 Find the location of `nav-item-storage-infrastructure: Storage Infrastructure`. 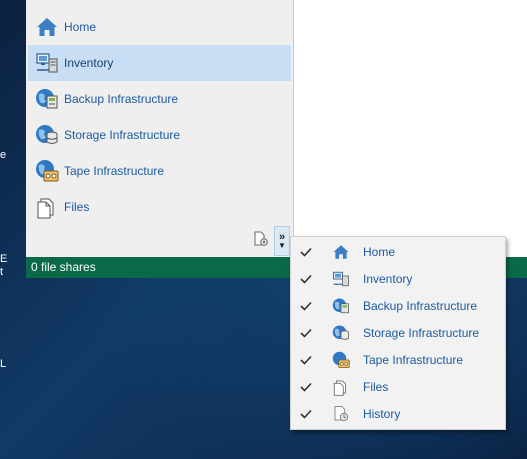

nav-item-storage-infrastructure: Storage Infrastructure is located at coordinates (159, 135).